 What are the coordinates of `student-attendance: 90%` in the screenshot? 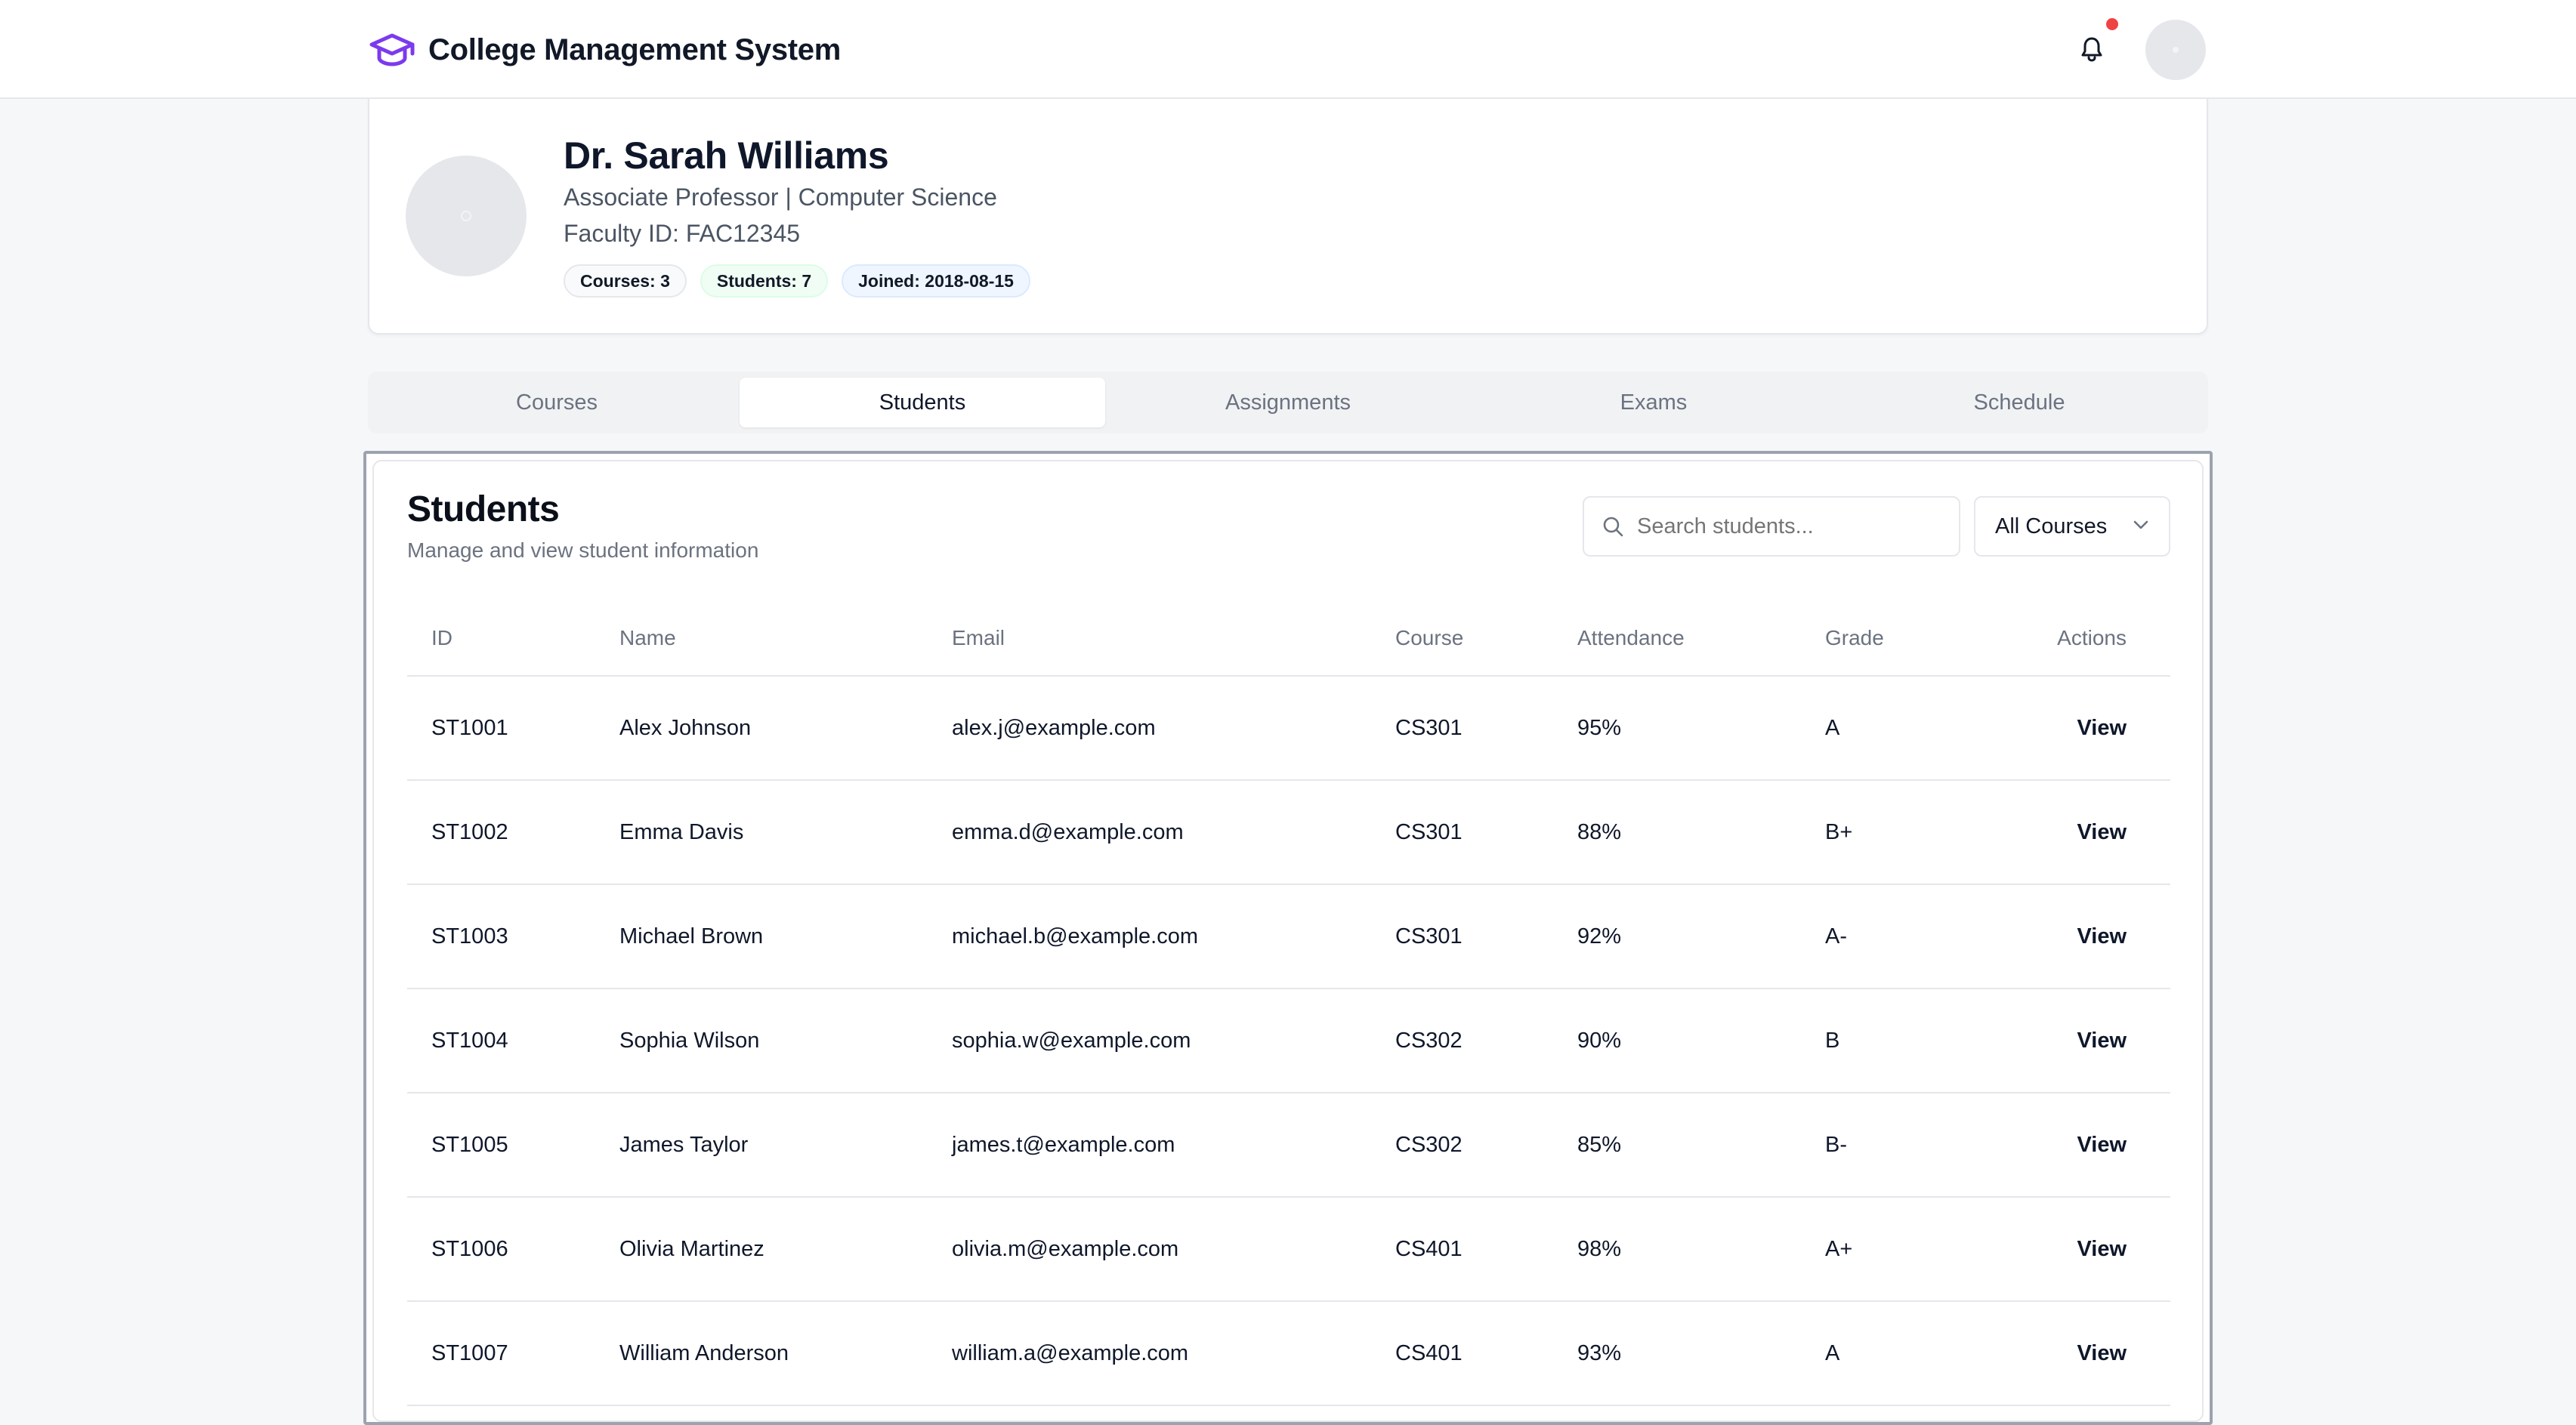 It's located at (1677, 1041).